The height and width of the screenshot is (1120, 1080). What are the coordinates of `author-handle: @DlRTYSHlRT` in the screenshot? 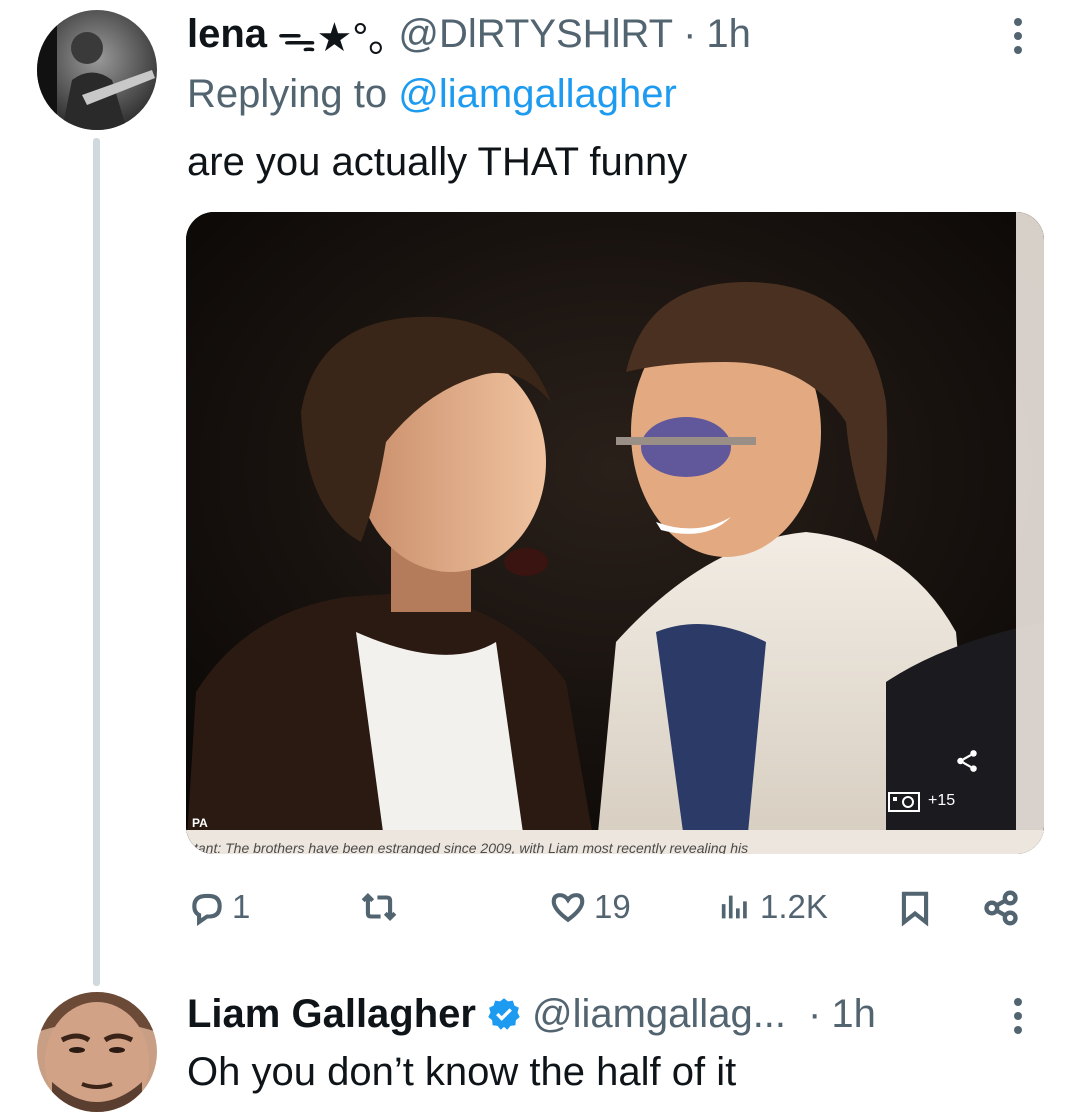 It's located at (535, 34).